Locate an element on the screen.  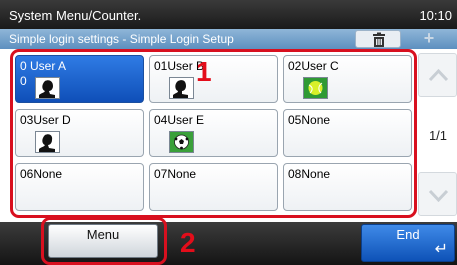
plus-icon: + is located at coordinates (429, 38).